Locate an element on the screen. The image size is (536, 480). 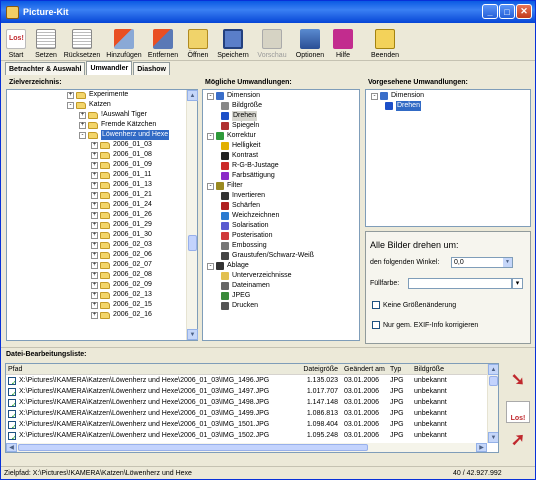
tree-folder-item: +2006_01_29 is located at coordinates (97, 225).